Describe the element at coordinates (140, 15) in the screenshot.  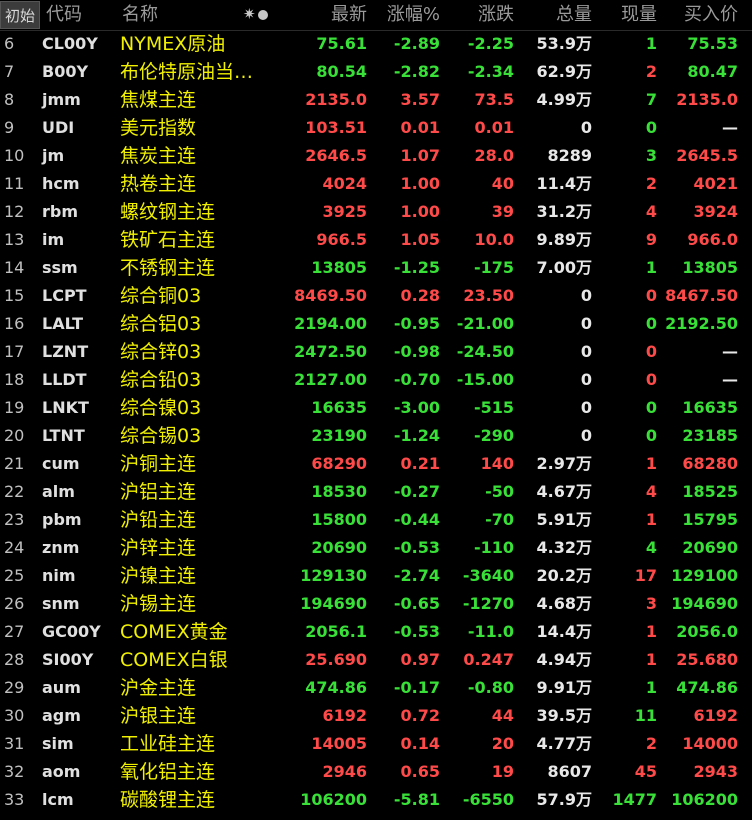
I see `header-name: 名称` at that location.